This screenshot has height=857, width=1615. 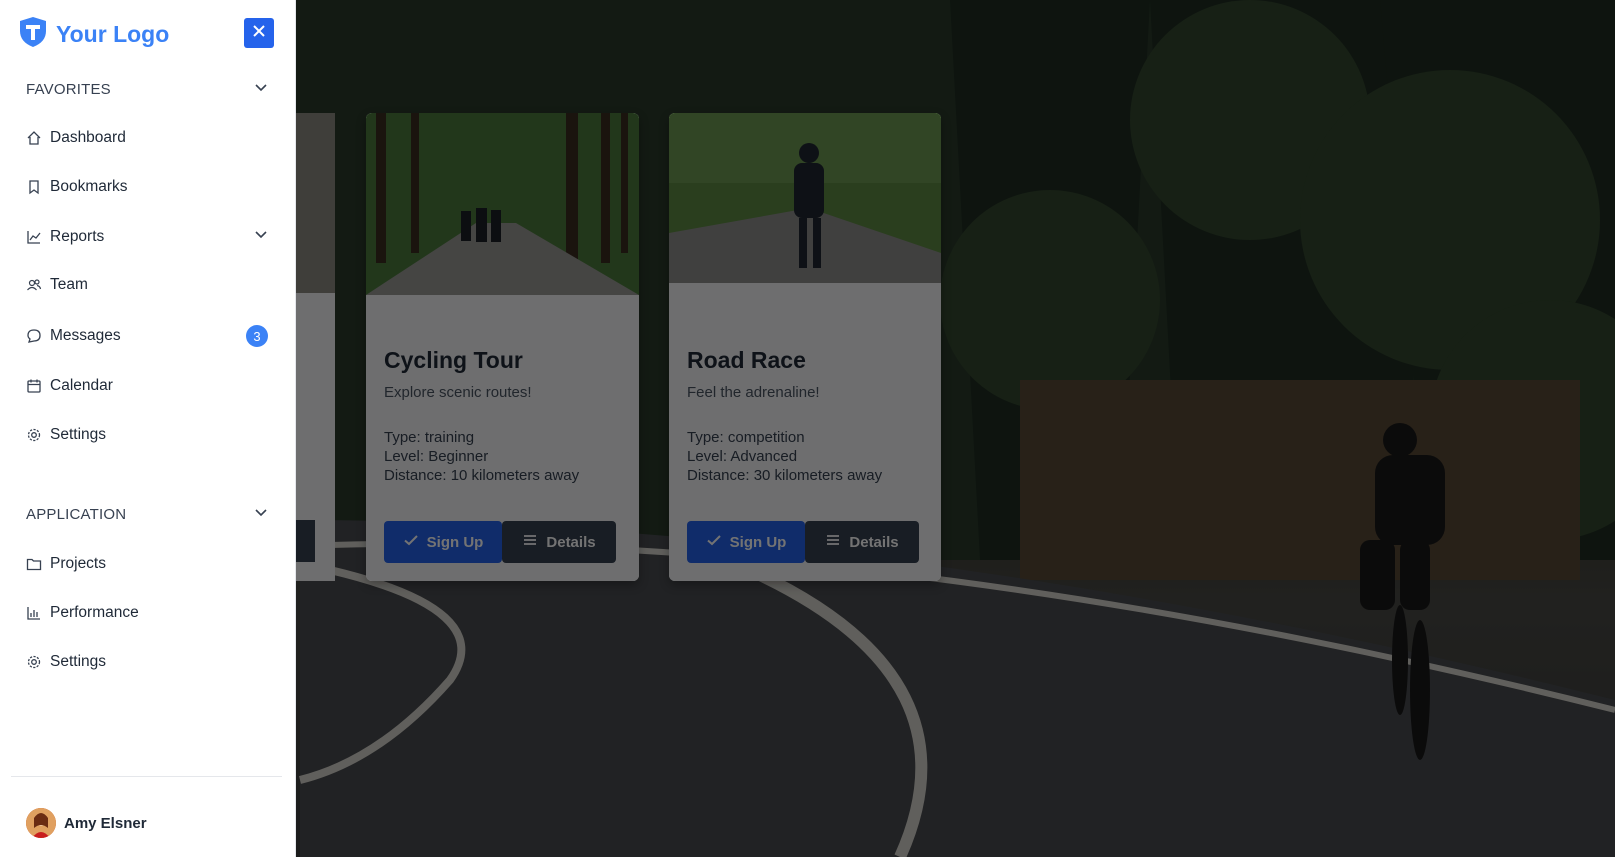 I want to click on user-name: Amy Elsner, so click(x=105, y=823).